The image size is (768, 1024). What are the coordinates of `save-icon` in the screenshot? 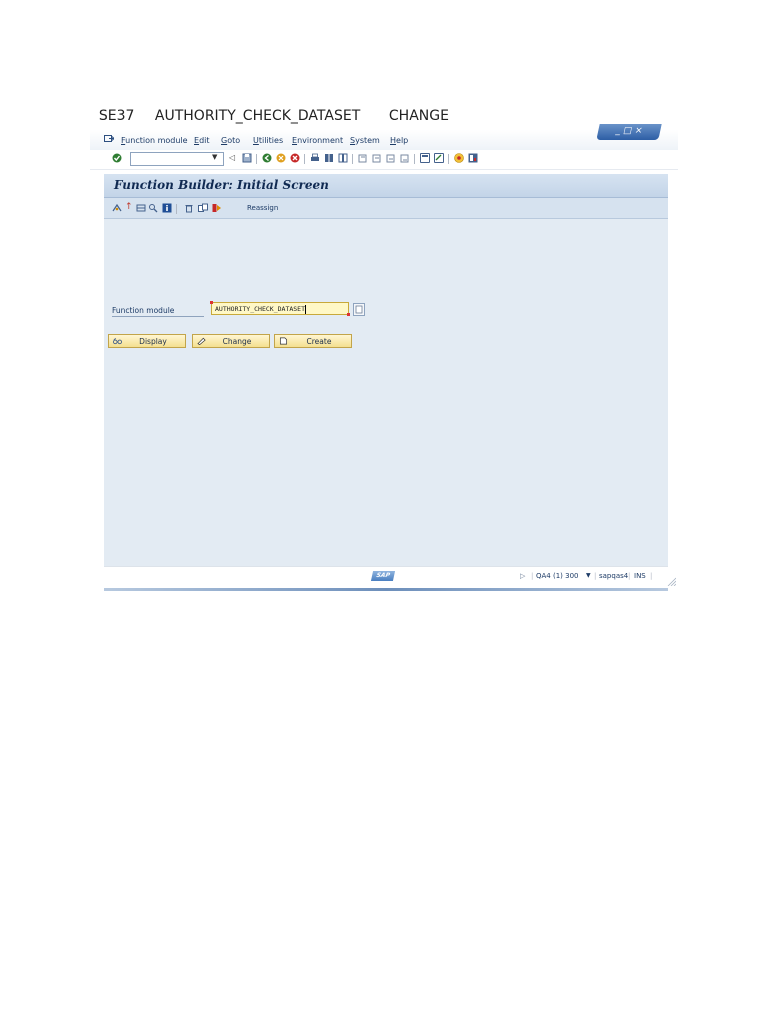 It's located at (247, 158).